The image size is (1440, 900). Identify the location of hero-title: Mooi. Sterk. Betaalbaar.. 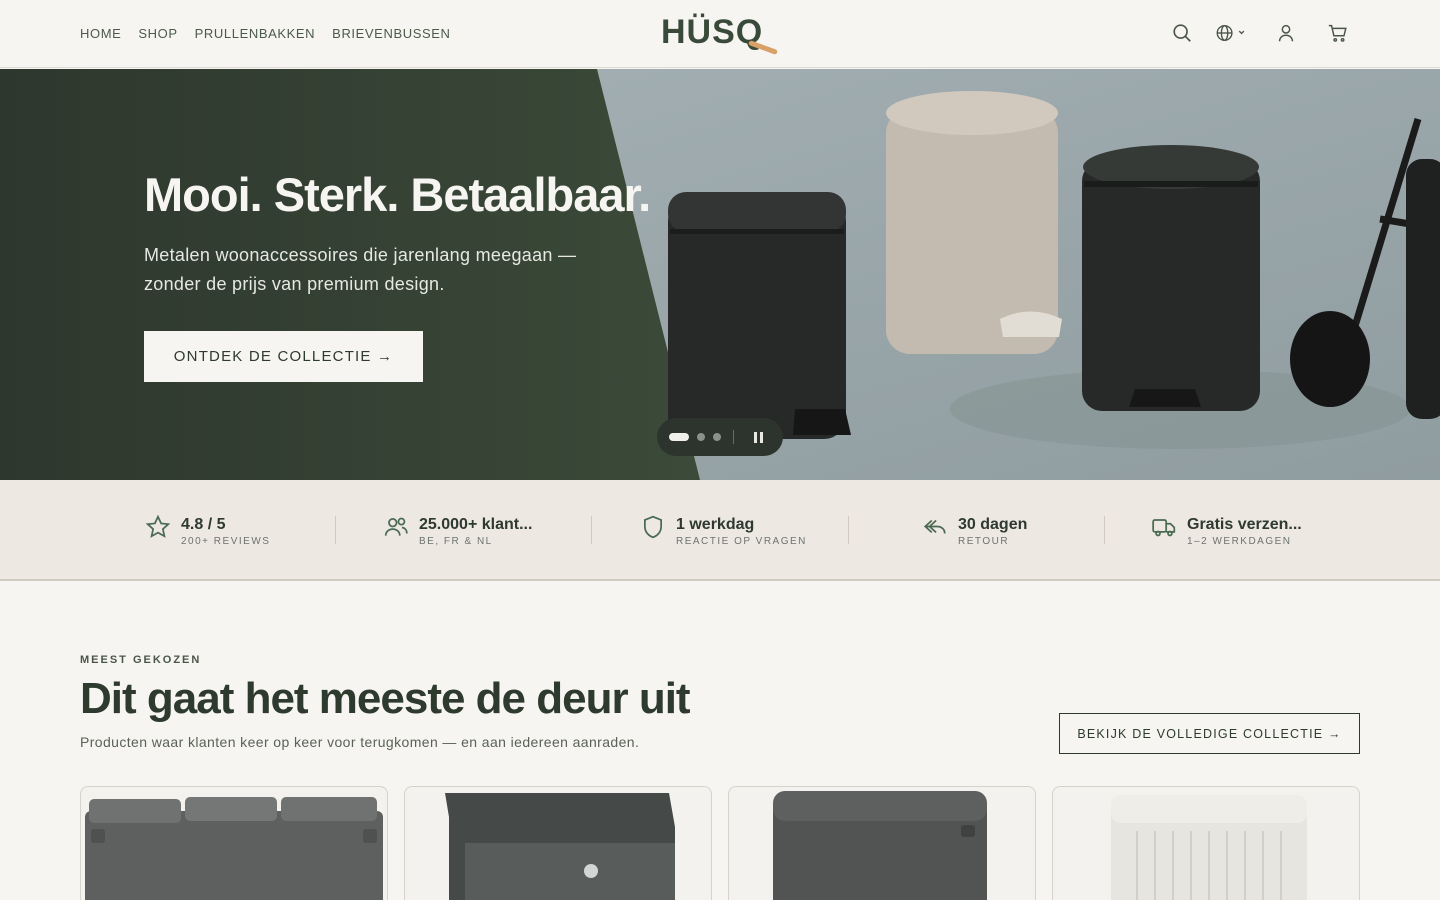
(397, 194).